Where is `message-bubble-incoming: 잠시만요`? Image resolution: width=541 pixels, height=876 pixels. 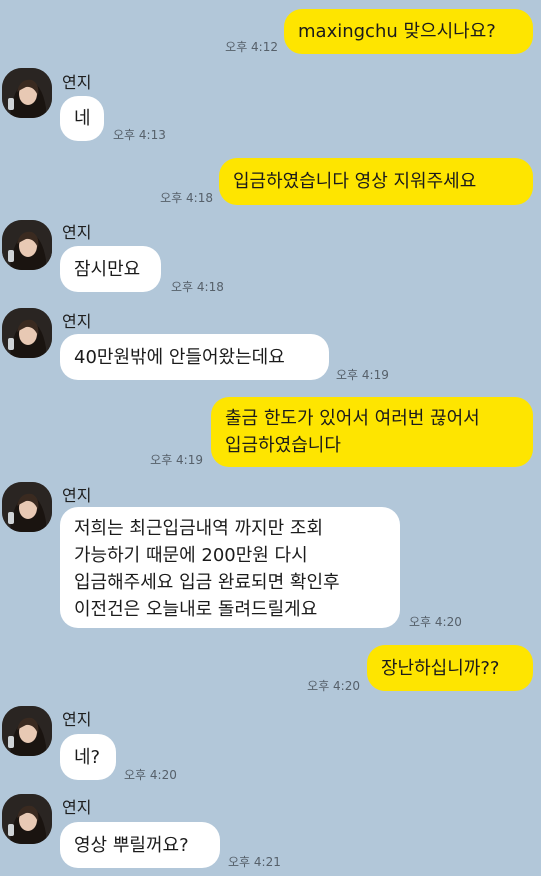 message-bubble-incoming: 잠시만요 is located at coordinates (110, 269).